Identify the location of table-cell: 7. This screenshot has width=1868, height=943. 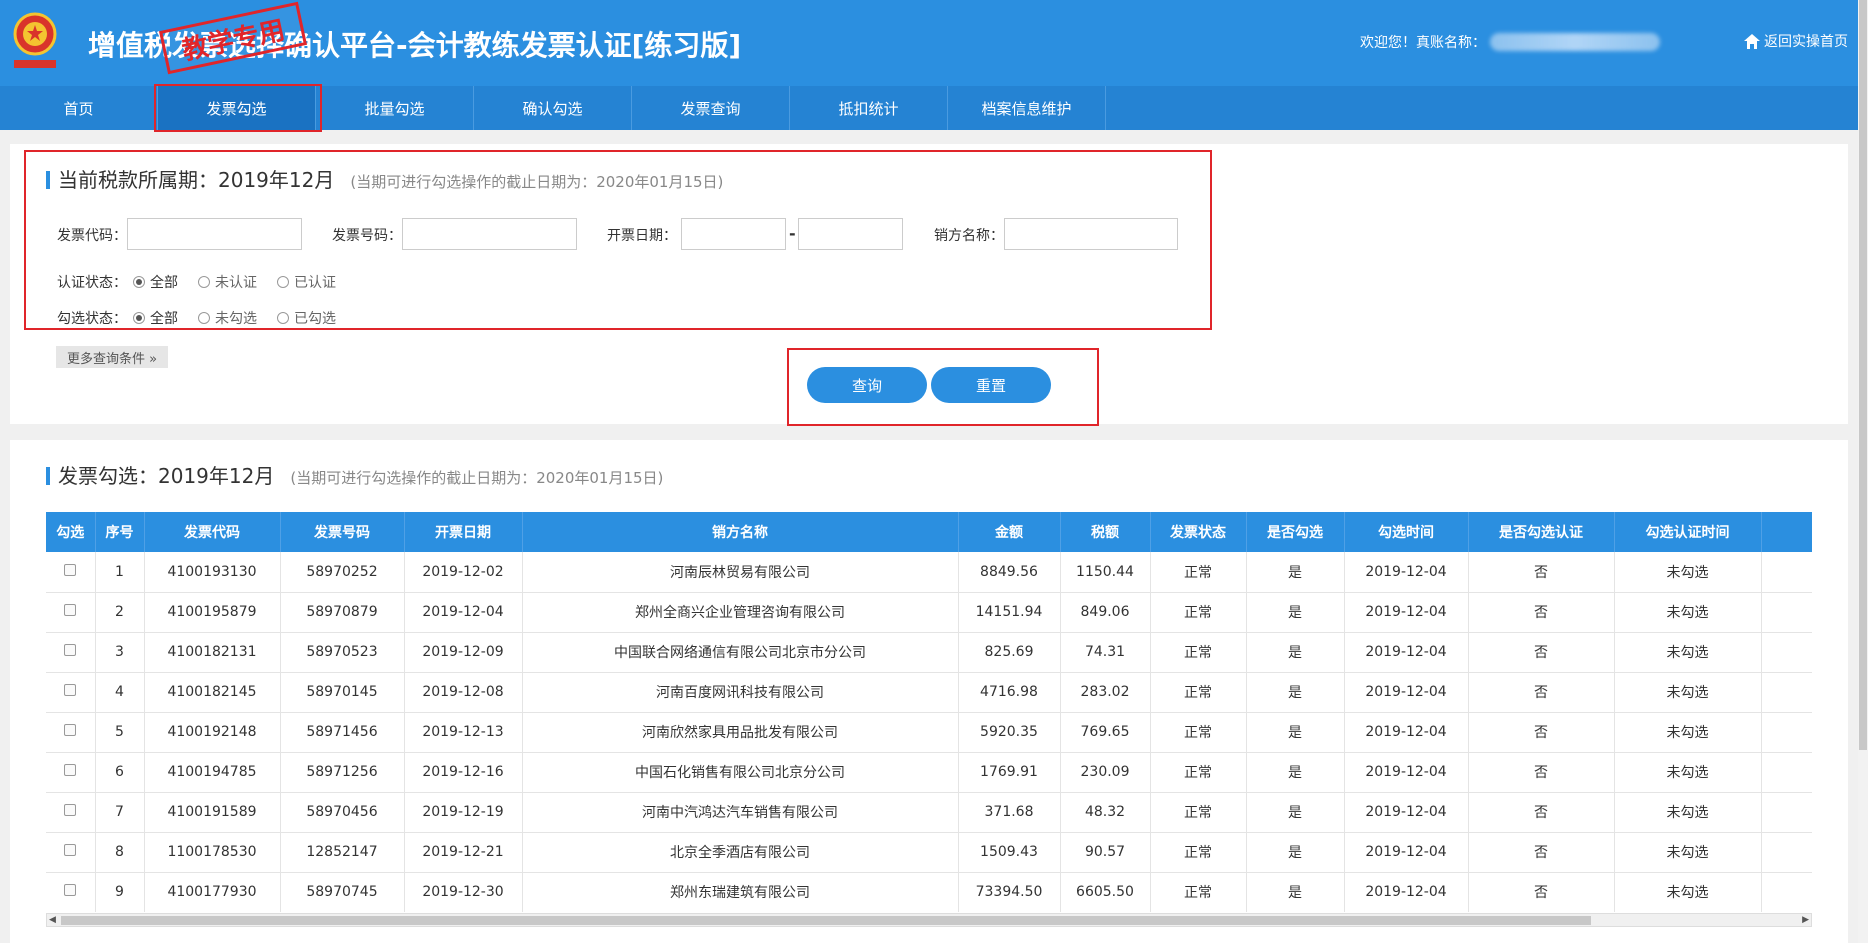
(120, 812).